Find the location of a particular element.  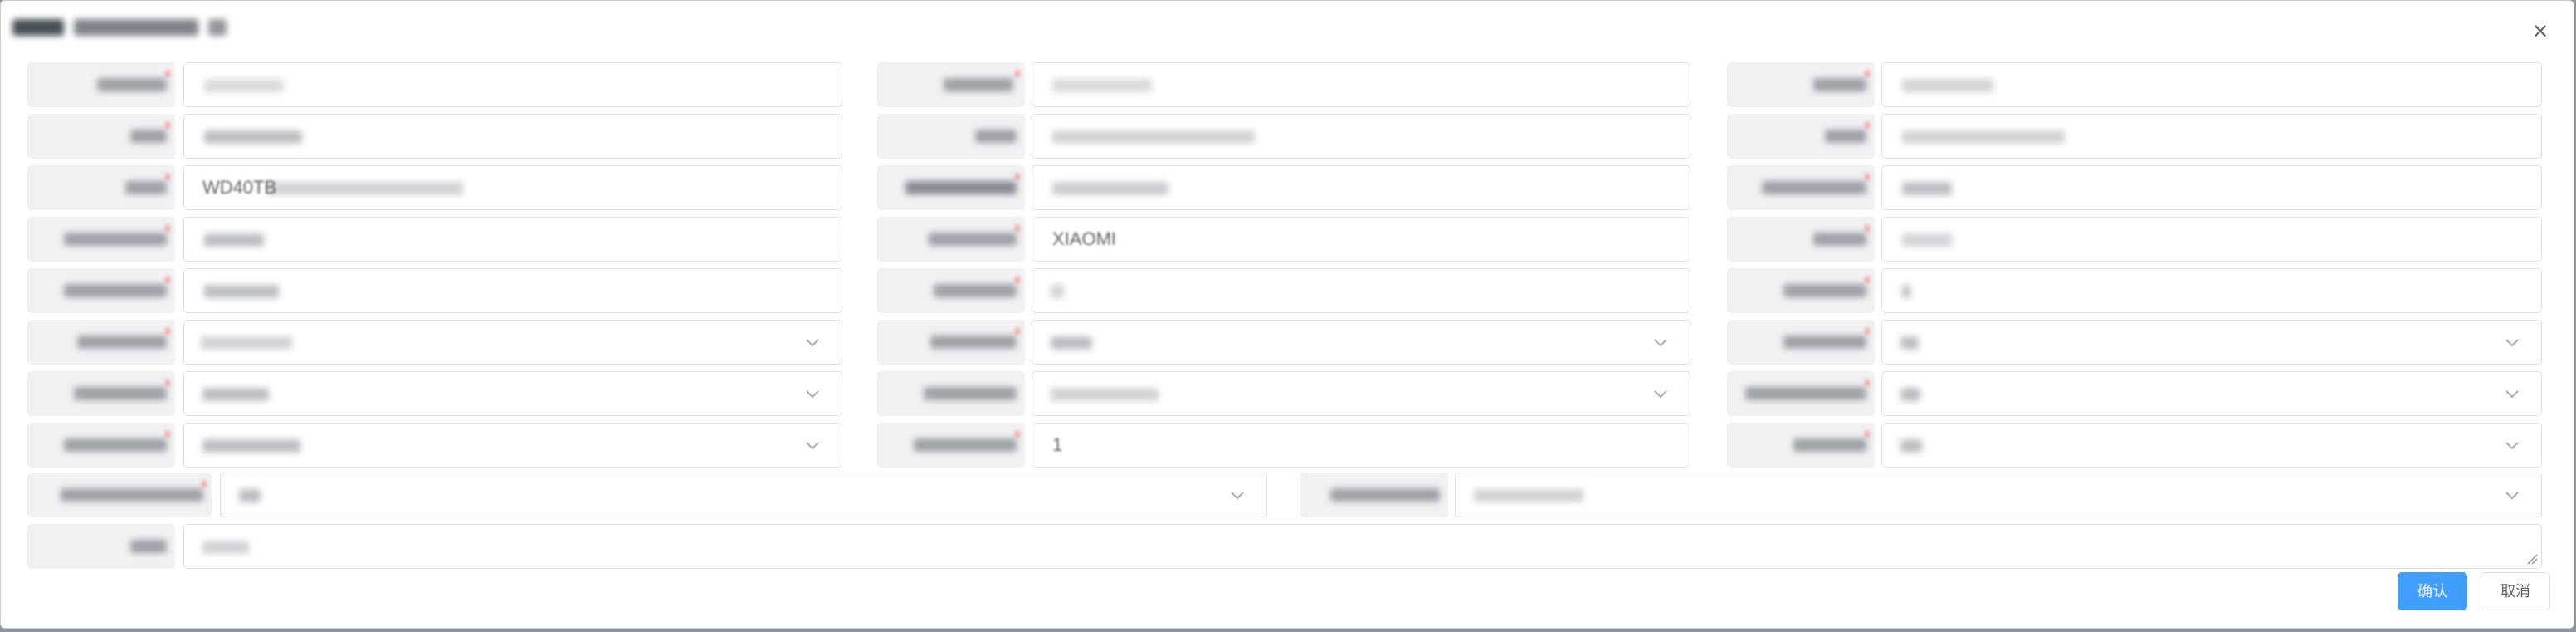

cancel-button: 取消 is located at coordinates (2516, 591).